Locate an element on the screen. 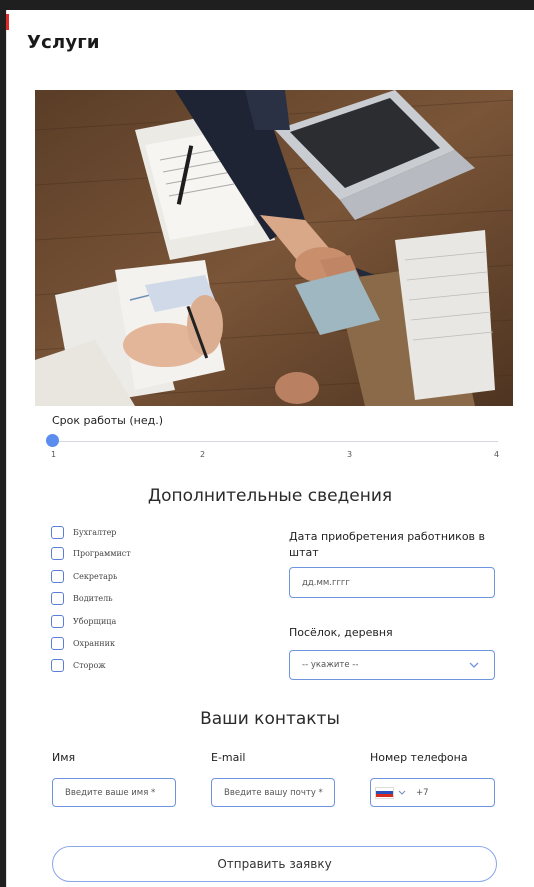  checkbox-label: Бухгалтер is located at coordinates (95, 532).